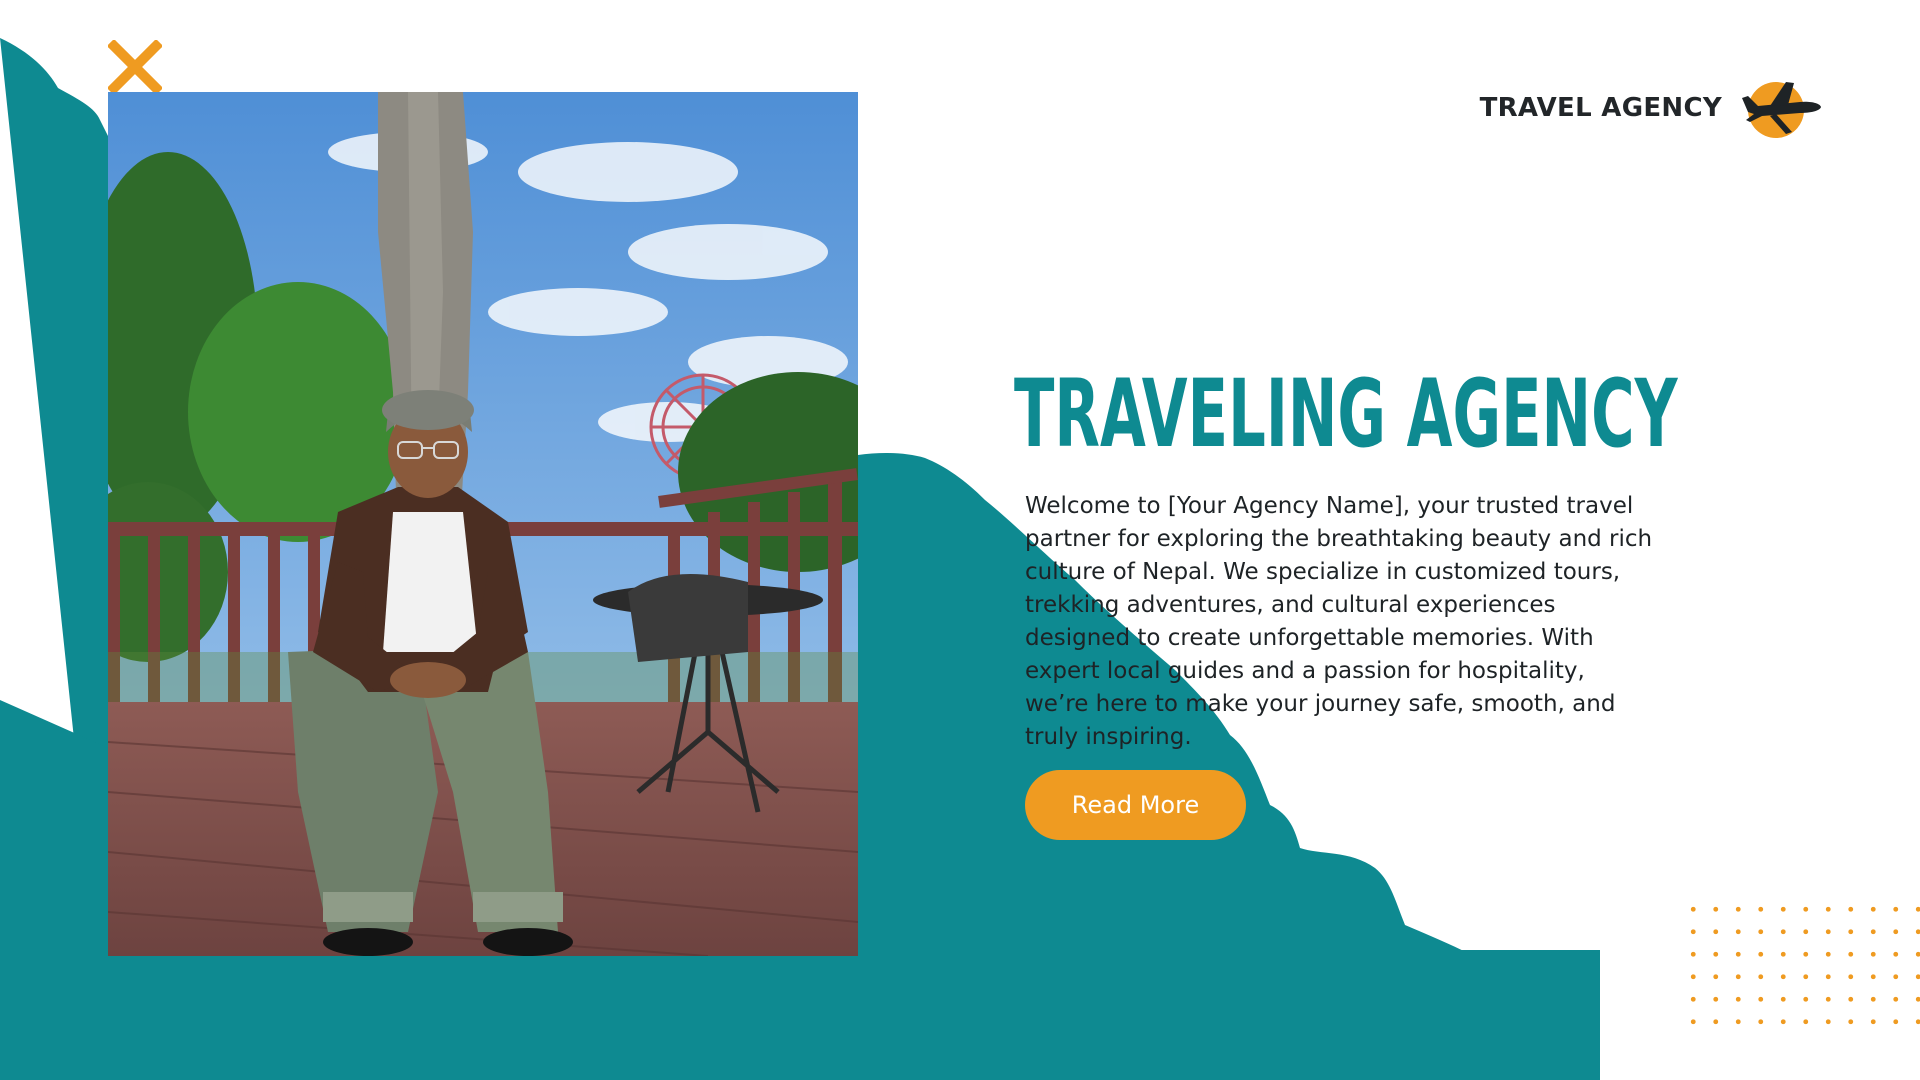  Describe the element at coordinates (1135, 805) in the screenshot. I see `read-more-button: Read More` at that location.